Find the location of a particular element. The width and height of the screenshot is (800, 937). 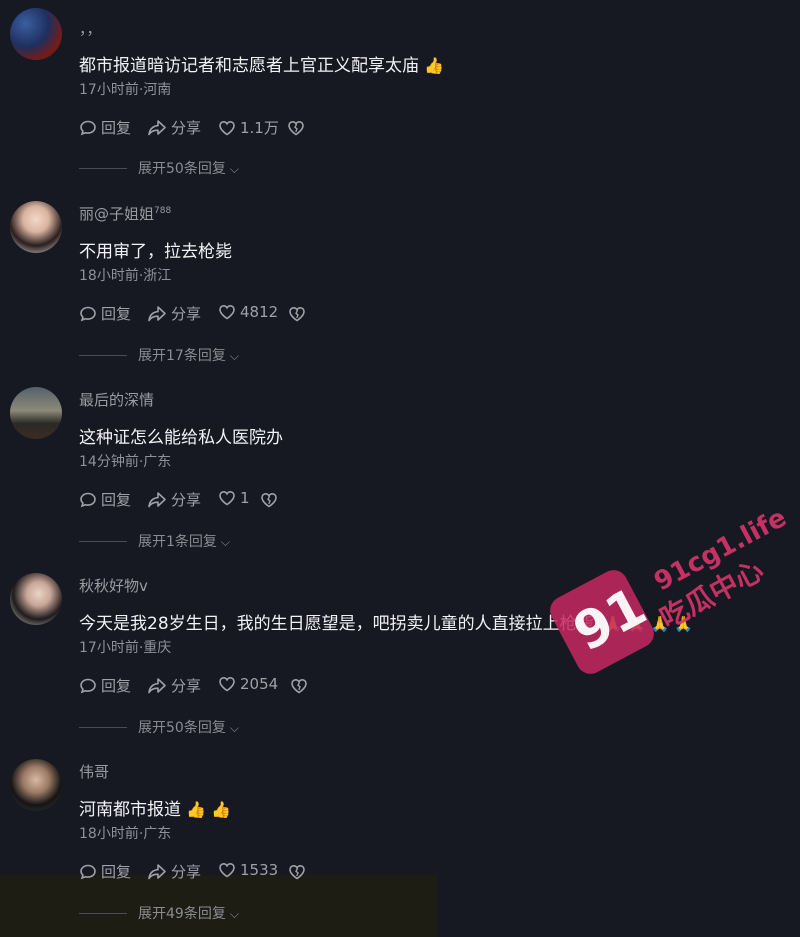

expand-replies-button: 展开1条回复 ⌵ is located at coordinates (184, 541).